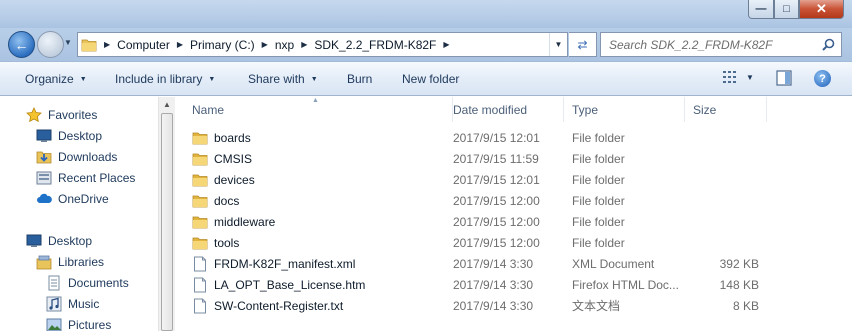 This screenshot has height=331, width=852. What do you see at coordinates (784, 79) in the screenshot?
I see `preview-pane-button` at bounding box center [784, 79].